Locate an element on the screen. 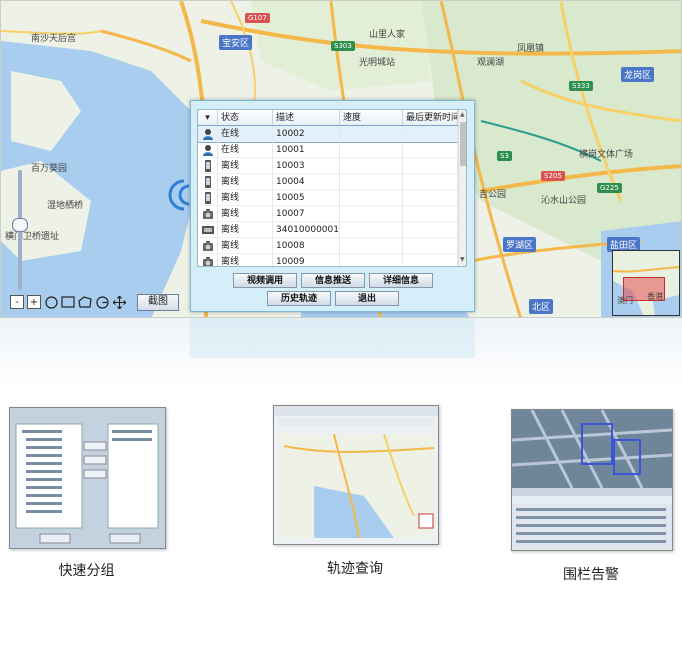  highway-badge: S333 is located at coordinates (581, 86).